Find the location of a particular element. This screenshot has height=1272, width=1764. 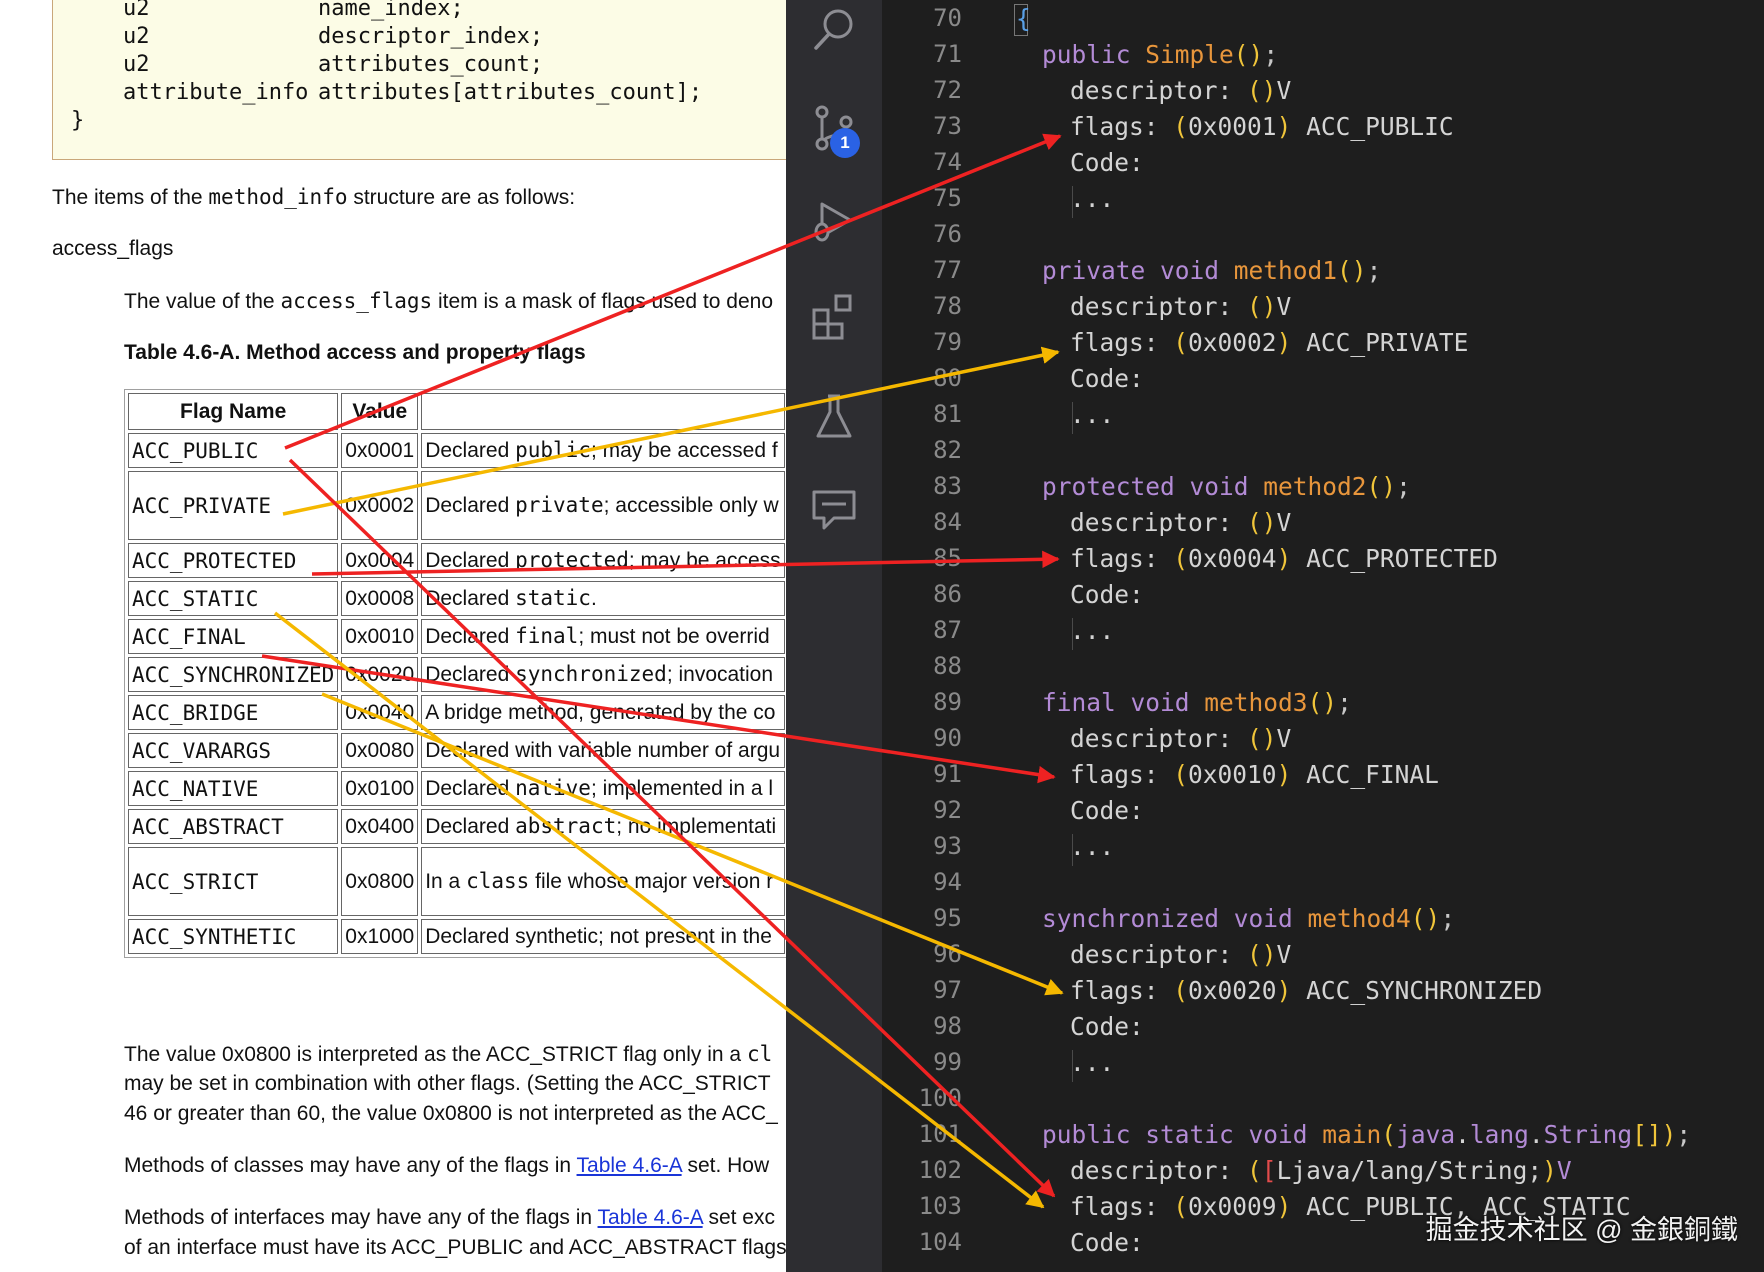

description-text: In a is located at coordinates (446, 881).